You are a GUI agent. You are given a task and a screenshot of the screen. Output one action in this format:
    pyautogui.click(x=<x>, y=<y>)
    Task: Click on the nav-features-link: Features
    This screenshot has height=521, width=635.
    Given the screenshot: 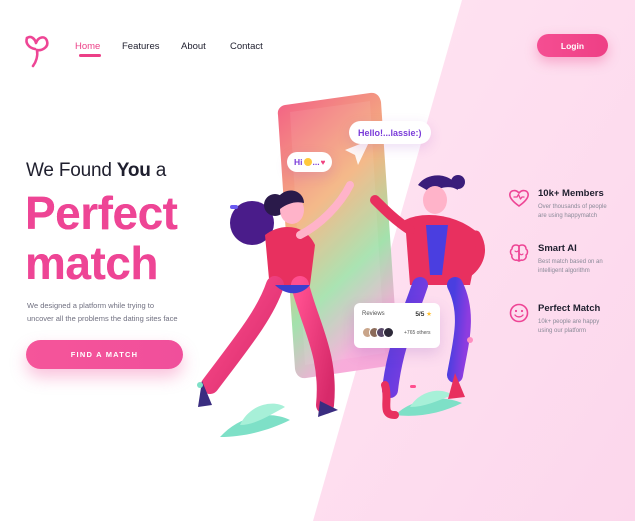 What is the action you would take?
    pyautogui.click(x=141, y=46)
    